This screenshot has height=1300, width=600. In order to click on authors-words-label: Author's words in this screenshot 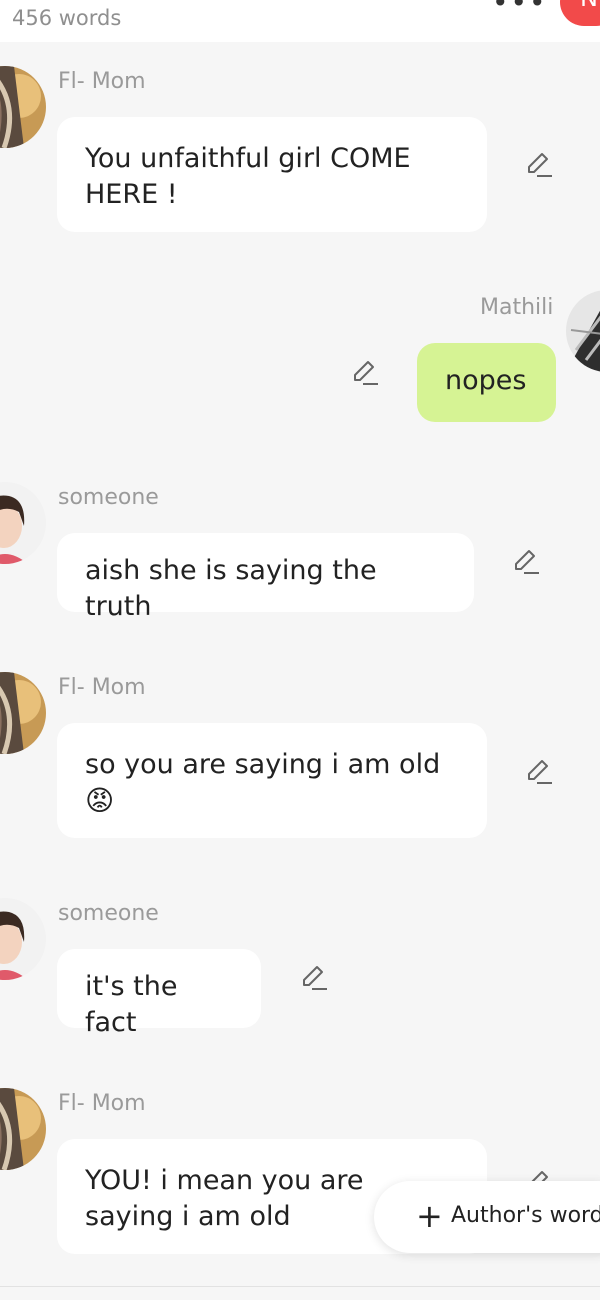, I will do `click(525, 1215)`.